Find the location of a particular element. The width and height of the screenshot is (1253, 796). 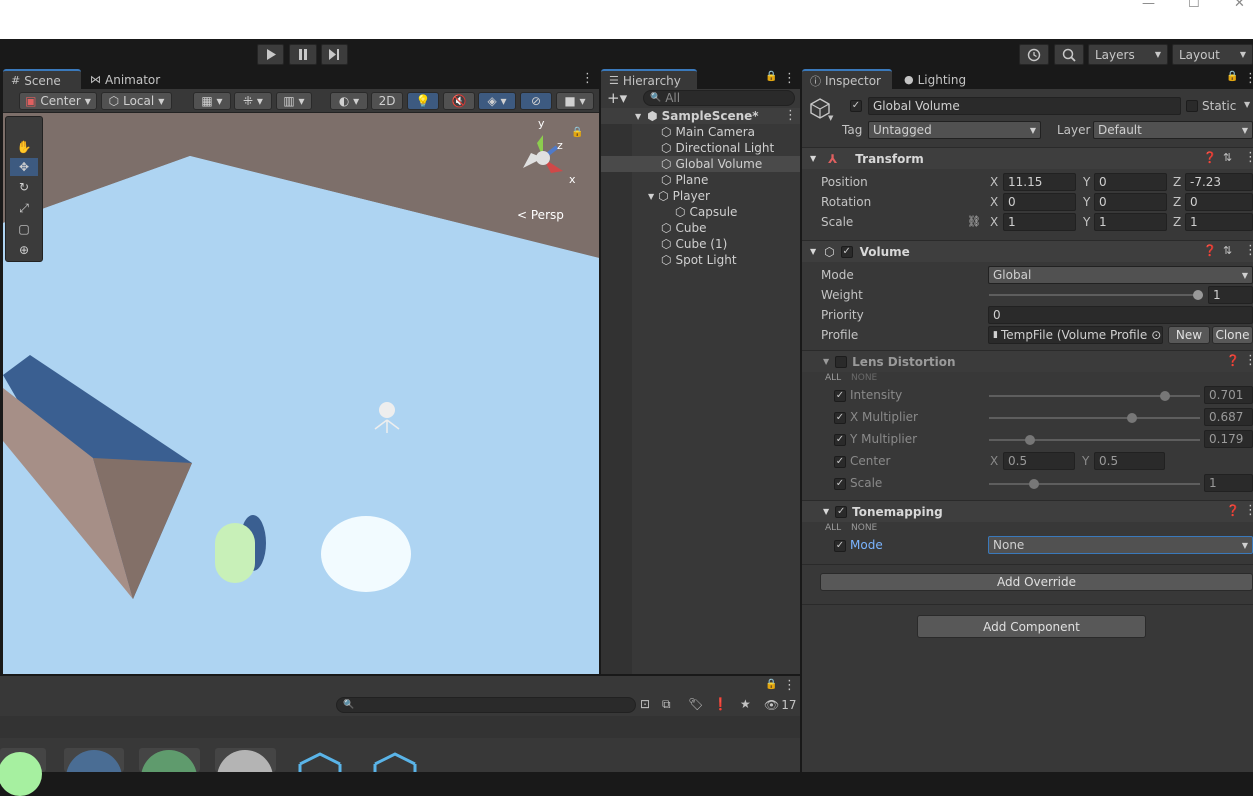

lighting-toggle: 💡 is located at coordinates (423, 101).